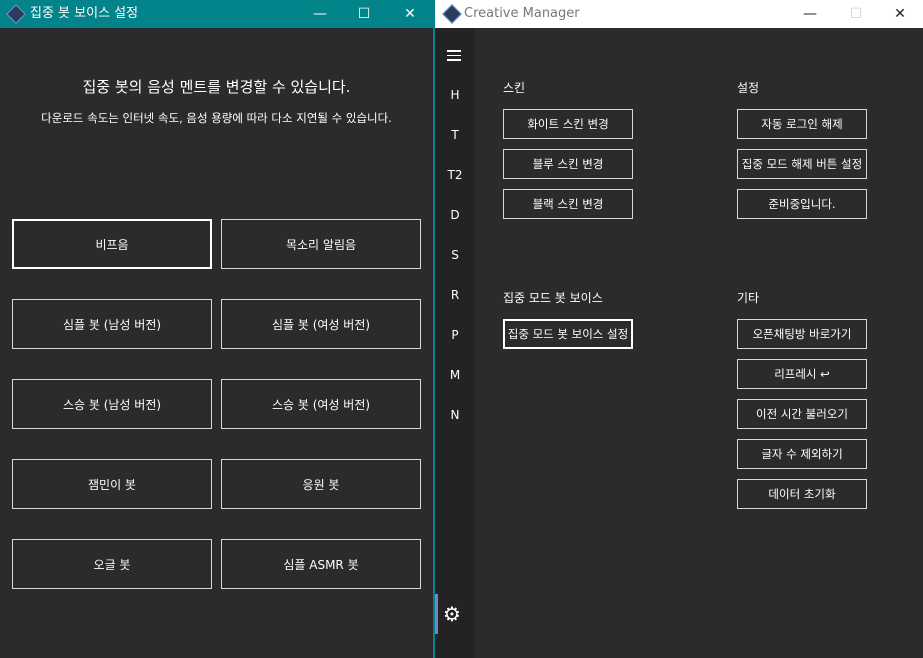 The height and width of the screenshot is (658, 923). I want to click on gear-icon: ⚙, so click(452, 614).